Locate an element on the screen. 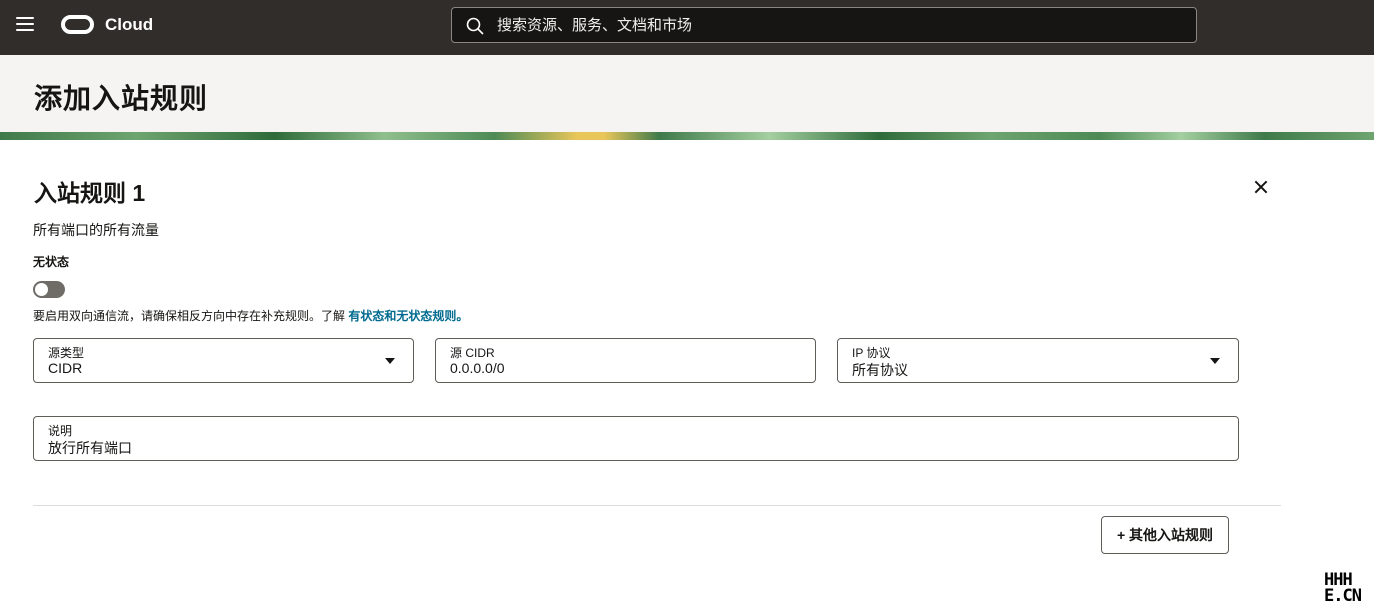 The height and width of the screenshot is (606, 1374). watermark-line-2: E.CN is located at coordinates (1343, 596).